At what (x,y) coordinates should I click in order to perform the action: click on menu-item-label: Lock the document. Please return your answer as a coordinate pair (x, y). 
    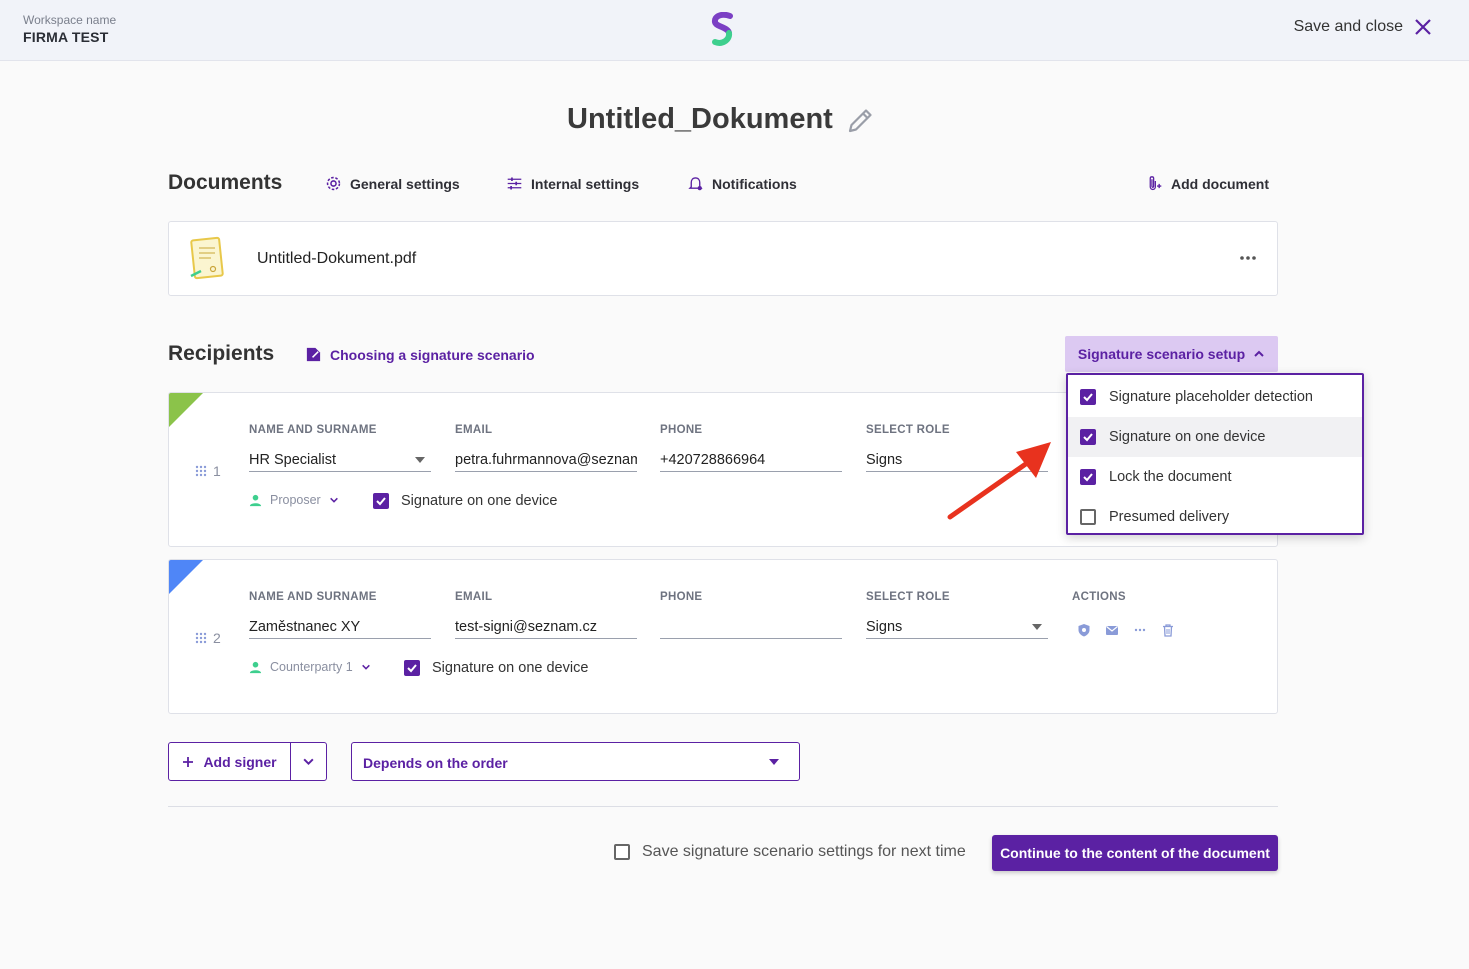
    Looking at the image, I should click on (1170, 477).